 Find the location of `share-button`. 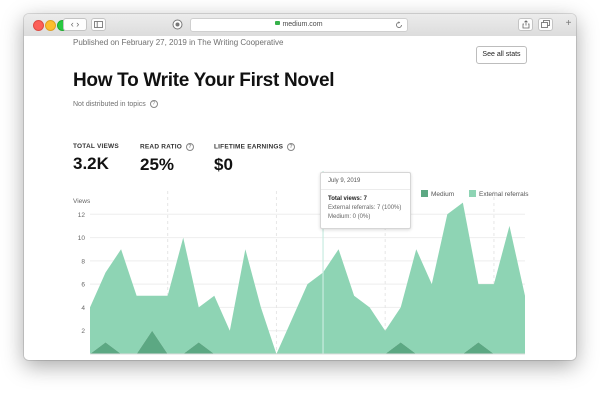

share-button is located at coordinates (525, 24).